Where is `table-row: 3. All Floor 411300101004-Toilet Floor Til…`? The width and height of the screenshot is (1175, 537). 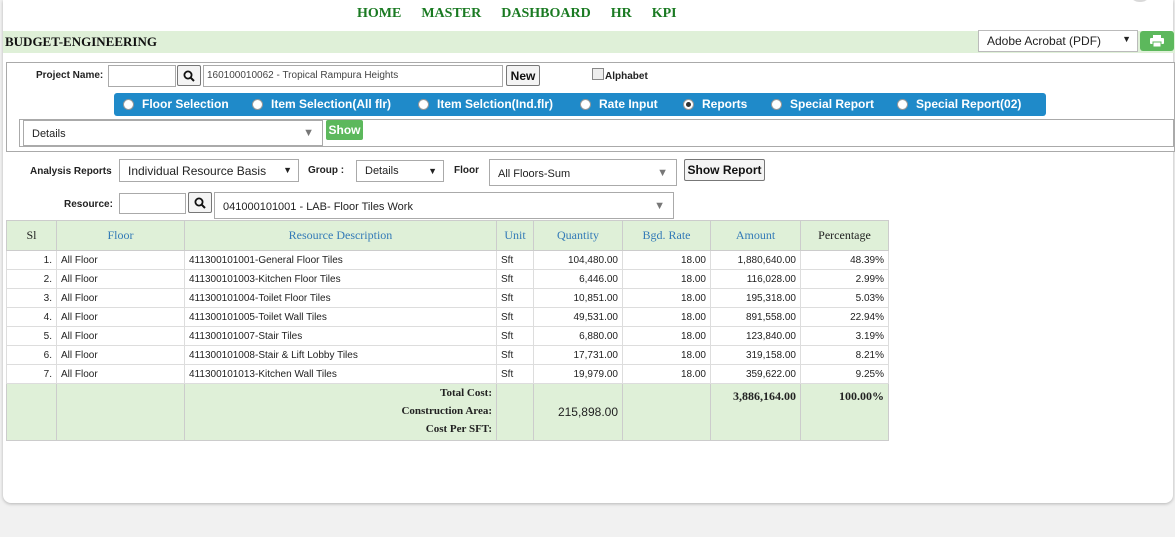 table-row: 3. All Floor 411300101004-Toilet Floor Til… is located at coordinates (447, 298).